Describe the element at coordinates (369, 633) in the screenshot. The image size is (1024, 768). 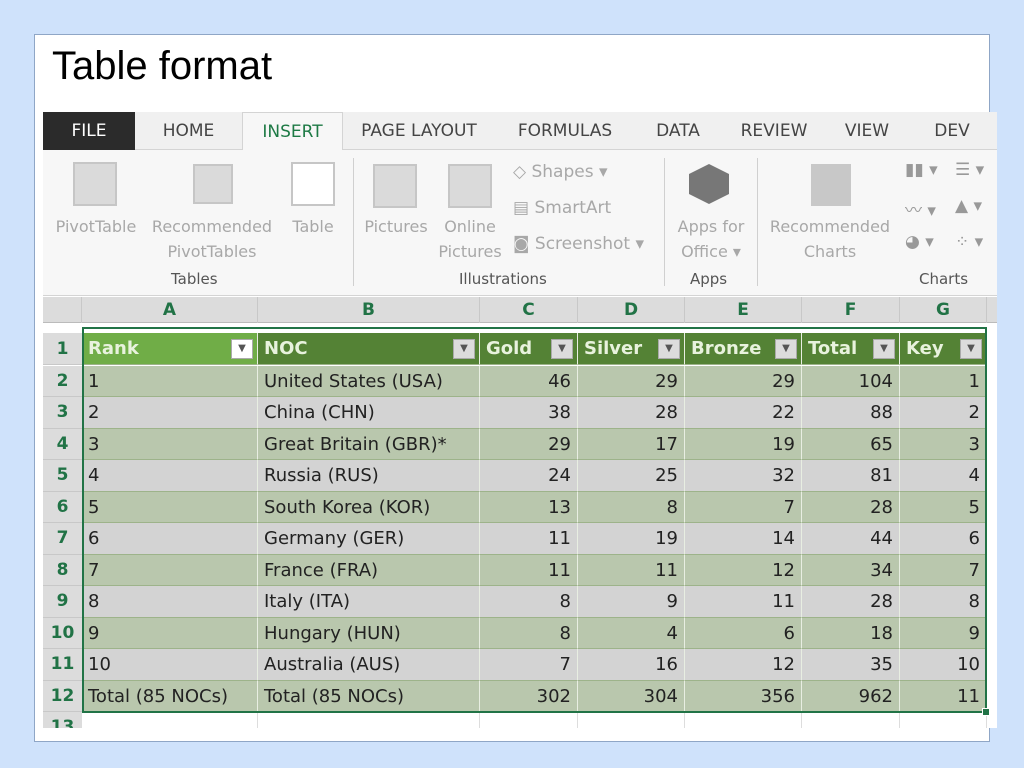
I see `table-cell: Hungary (HUN)` at that location.